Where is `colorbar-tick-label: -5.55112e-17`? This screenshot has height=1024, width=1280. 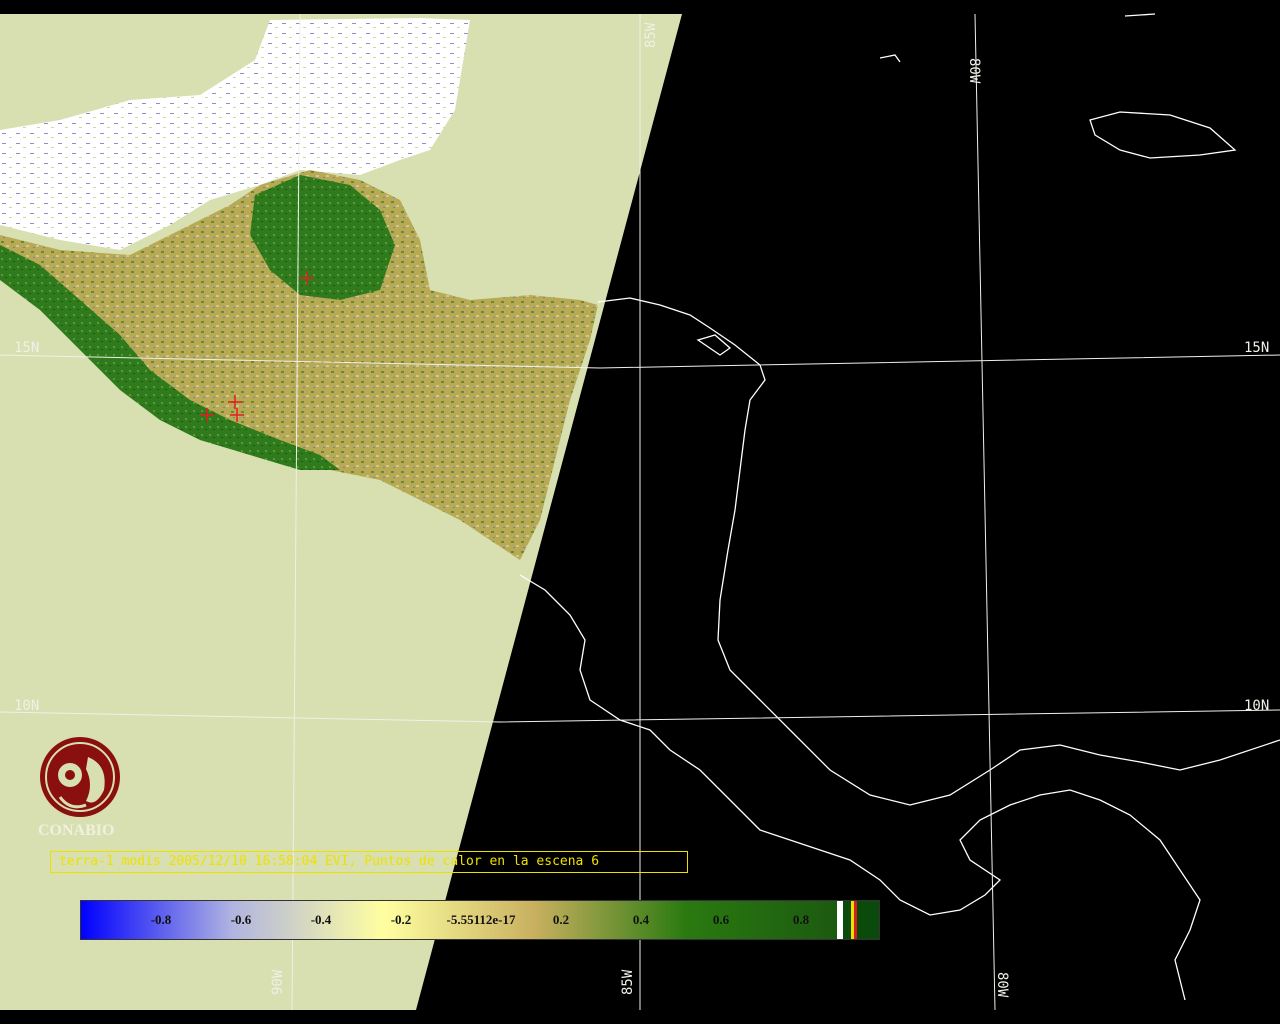 colorbar-tick-label: -5.55112e-17 is located at coordinates (481, 919).